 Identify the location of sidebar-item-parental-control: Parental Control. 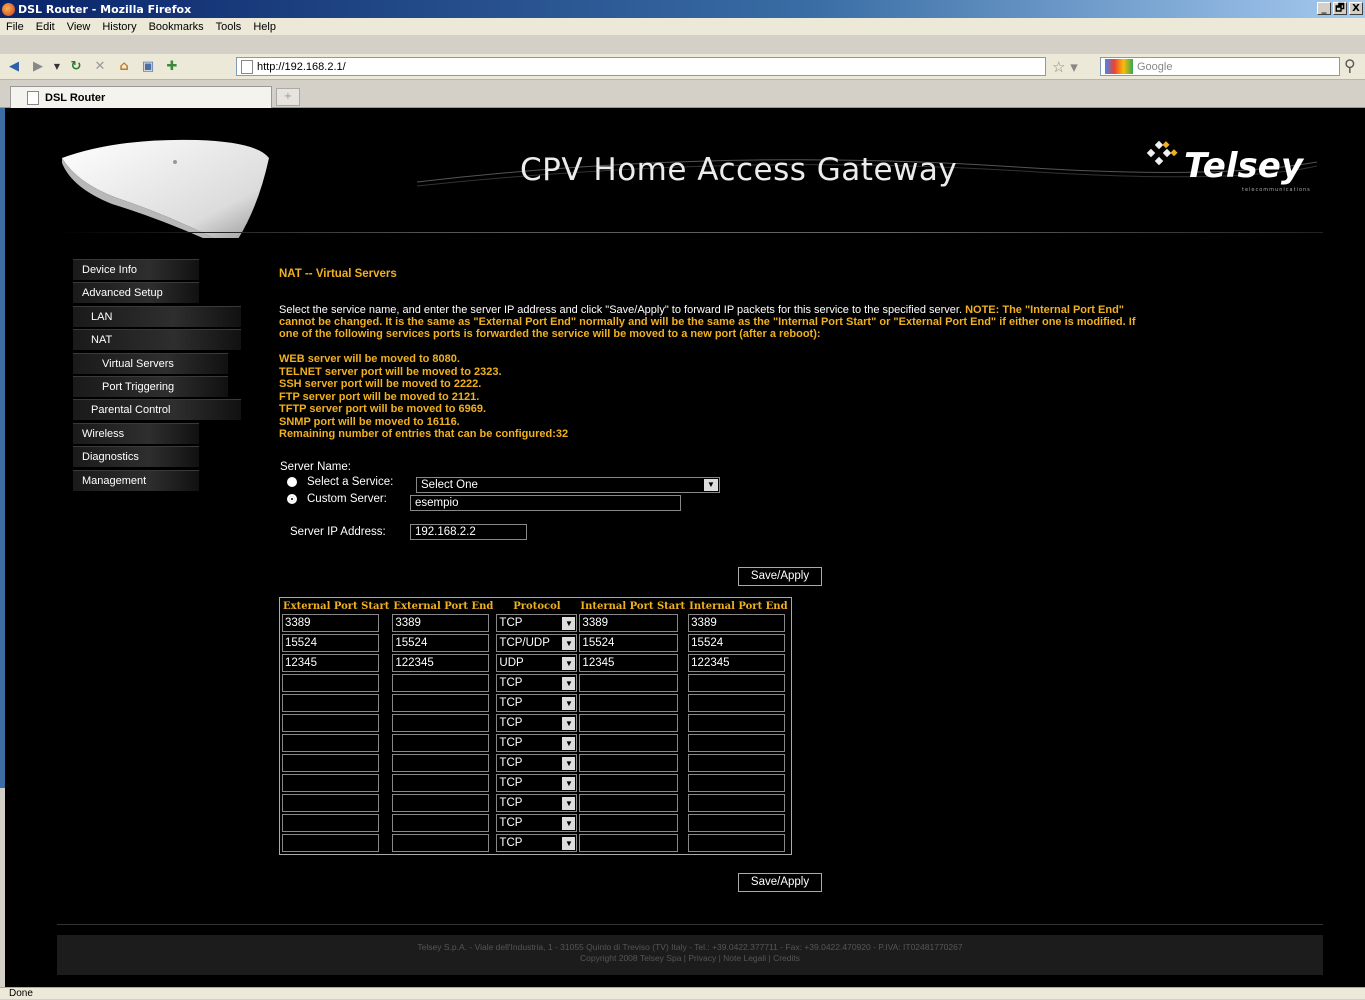
(157, 410).